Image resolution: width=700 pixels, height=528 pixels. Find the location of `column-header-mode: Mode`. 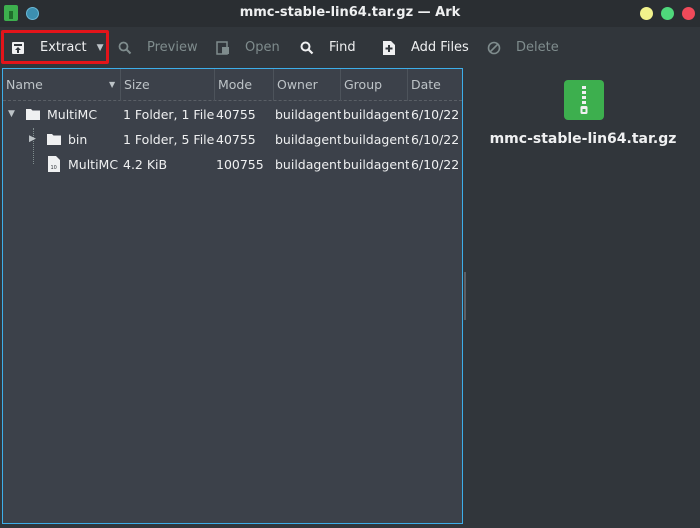

column-header-mode: Mode is located at coordinates (244, 85).